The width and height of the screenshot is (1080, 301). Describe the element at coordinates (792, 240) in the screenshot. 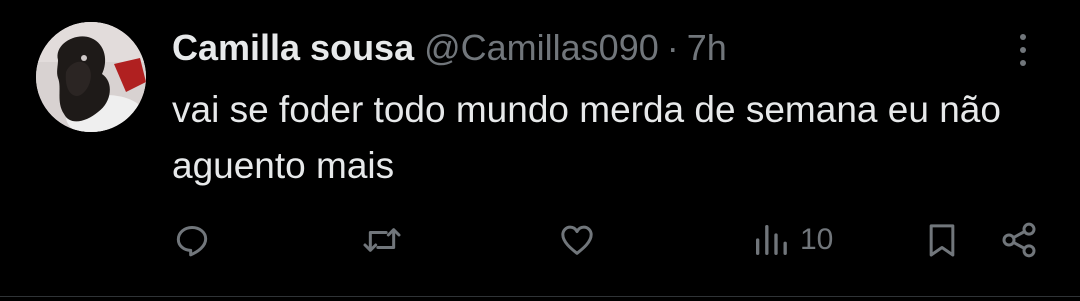

I see `views-button: 10` at that location.